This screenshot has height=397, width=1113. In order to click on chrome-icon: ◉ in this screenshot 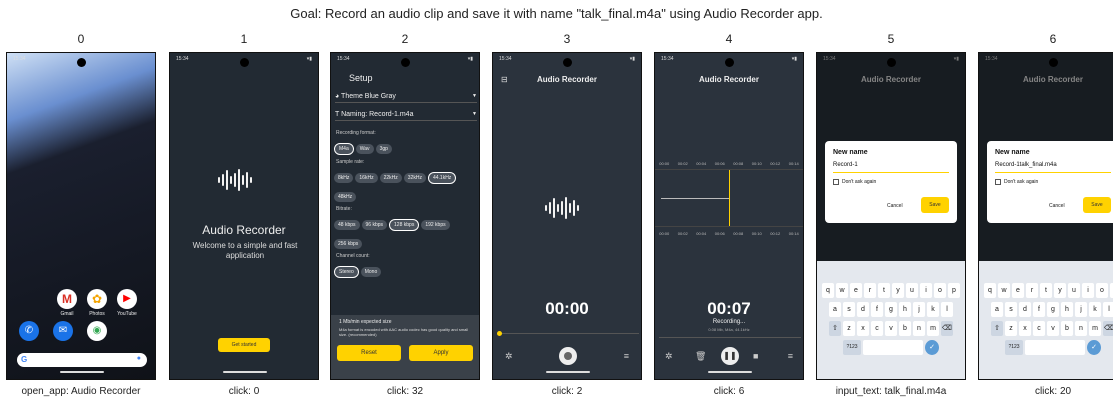, I will do `click(97, 331)`.